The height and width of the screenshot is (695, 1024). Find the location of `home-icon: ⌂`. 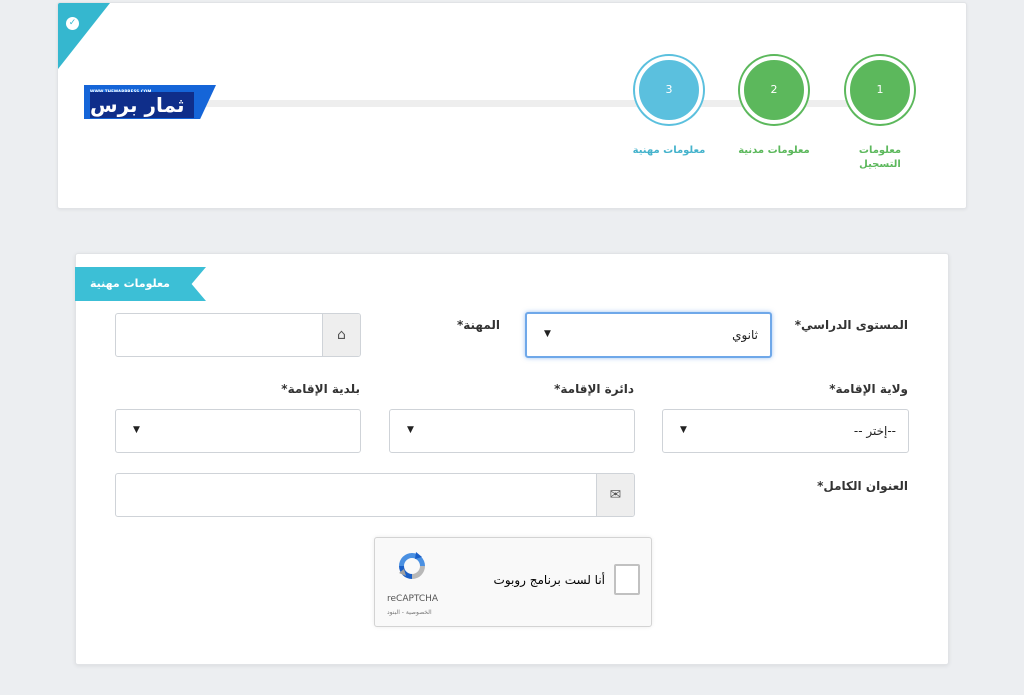

home-icon: ⌂ is located at coordinates (341, 335).